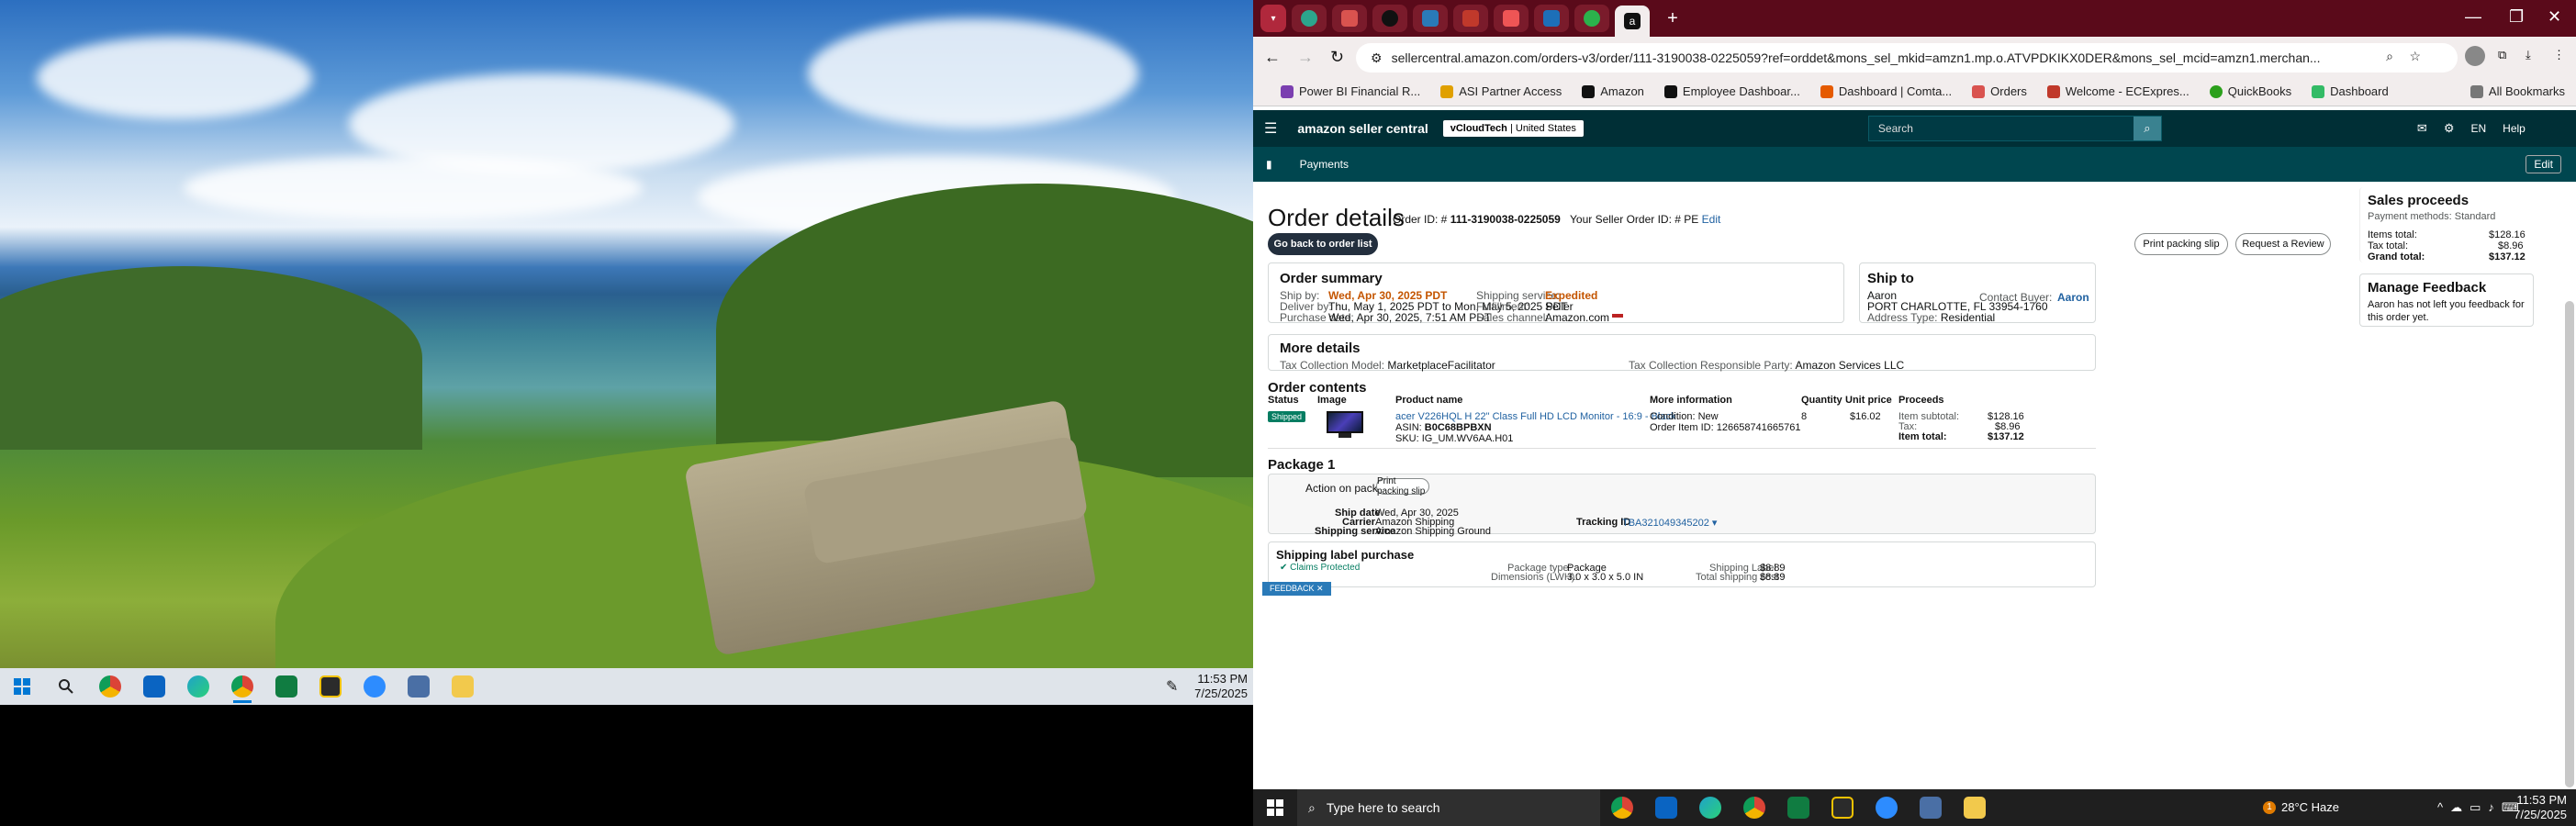  I want to click on item-total-label: Item total:, so click(1922, 437).